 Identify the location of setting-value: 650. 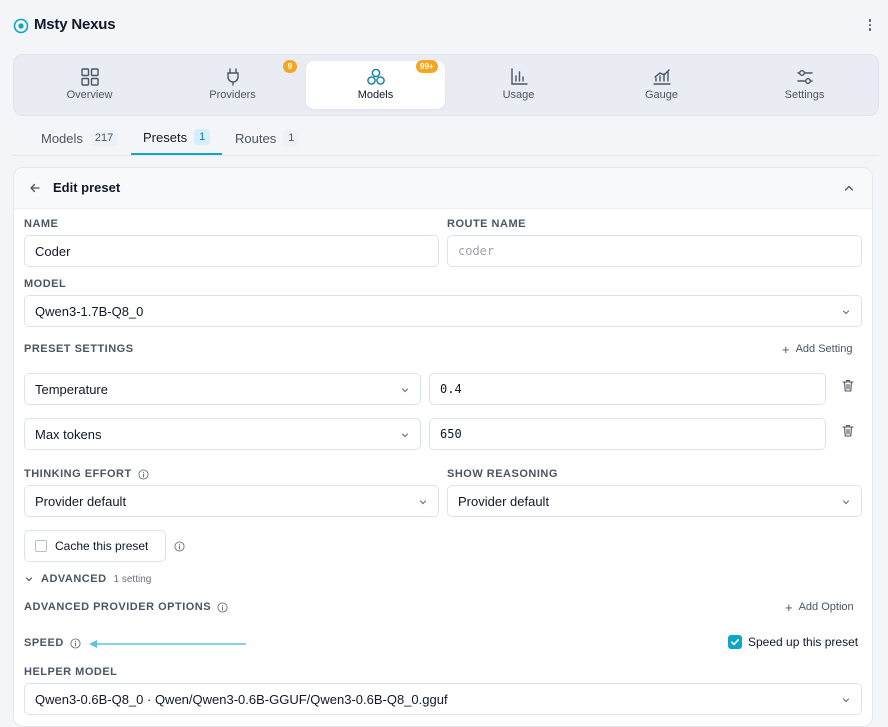
(451, 434).